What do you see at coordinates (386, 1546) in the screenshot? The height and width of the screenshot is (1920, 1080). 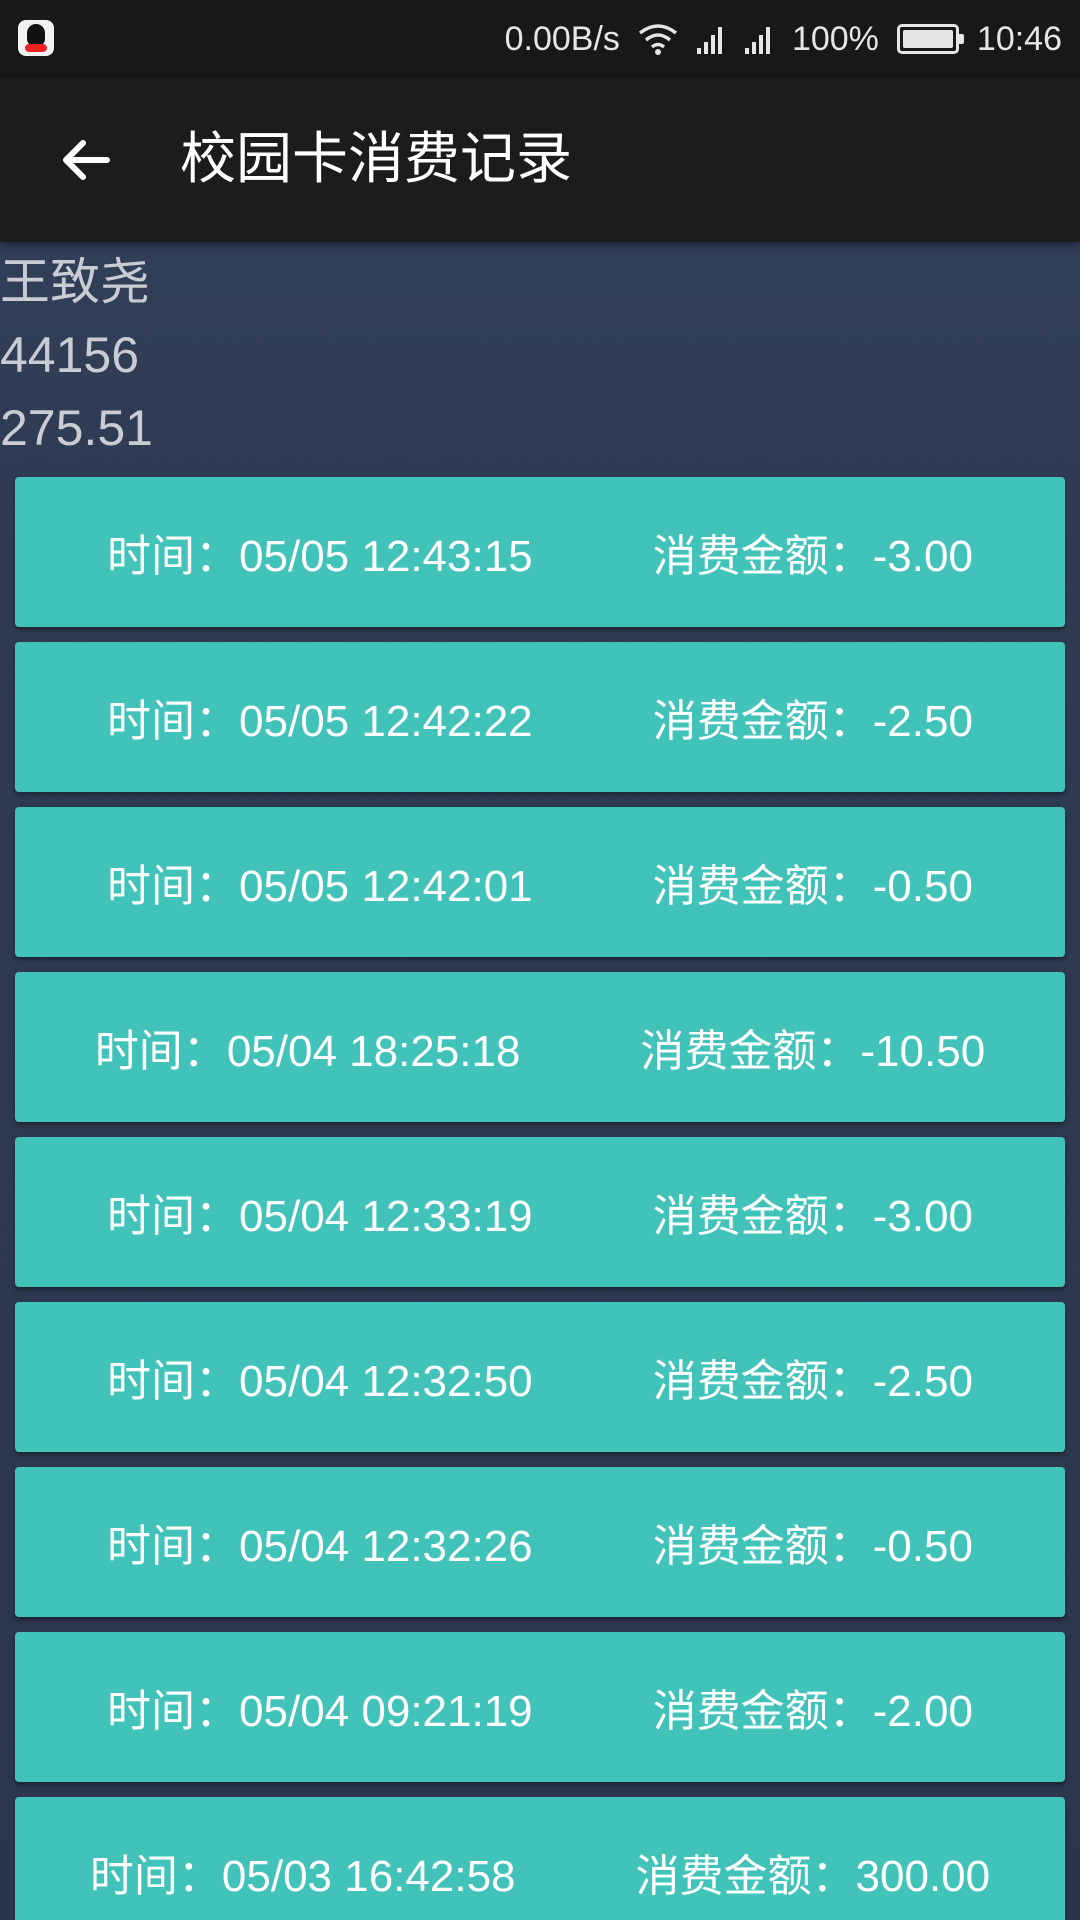 I see `record-time: 05/04 12:32:26` at bounding box center [386, 1546].